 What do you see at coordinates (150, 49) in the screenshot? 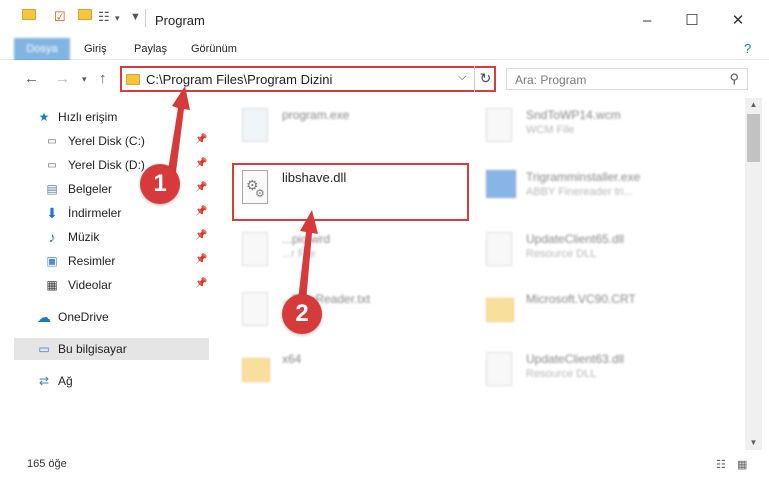
I see `tab-share: Paylaş` at bounding box center [150, 49].